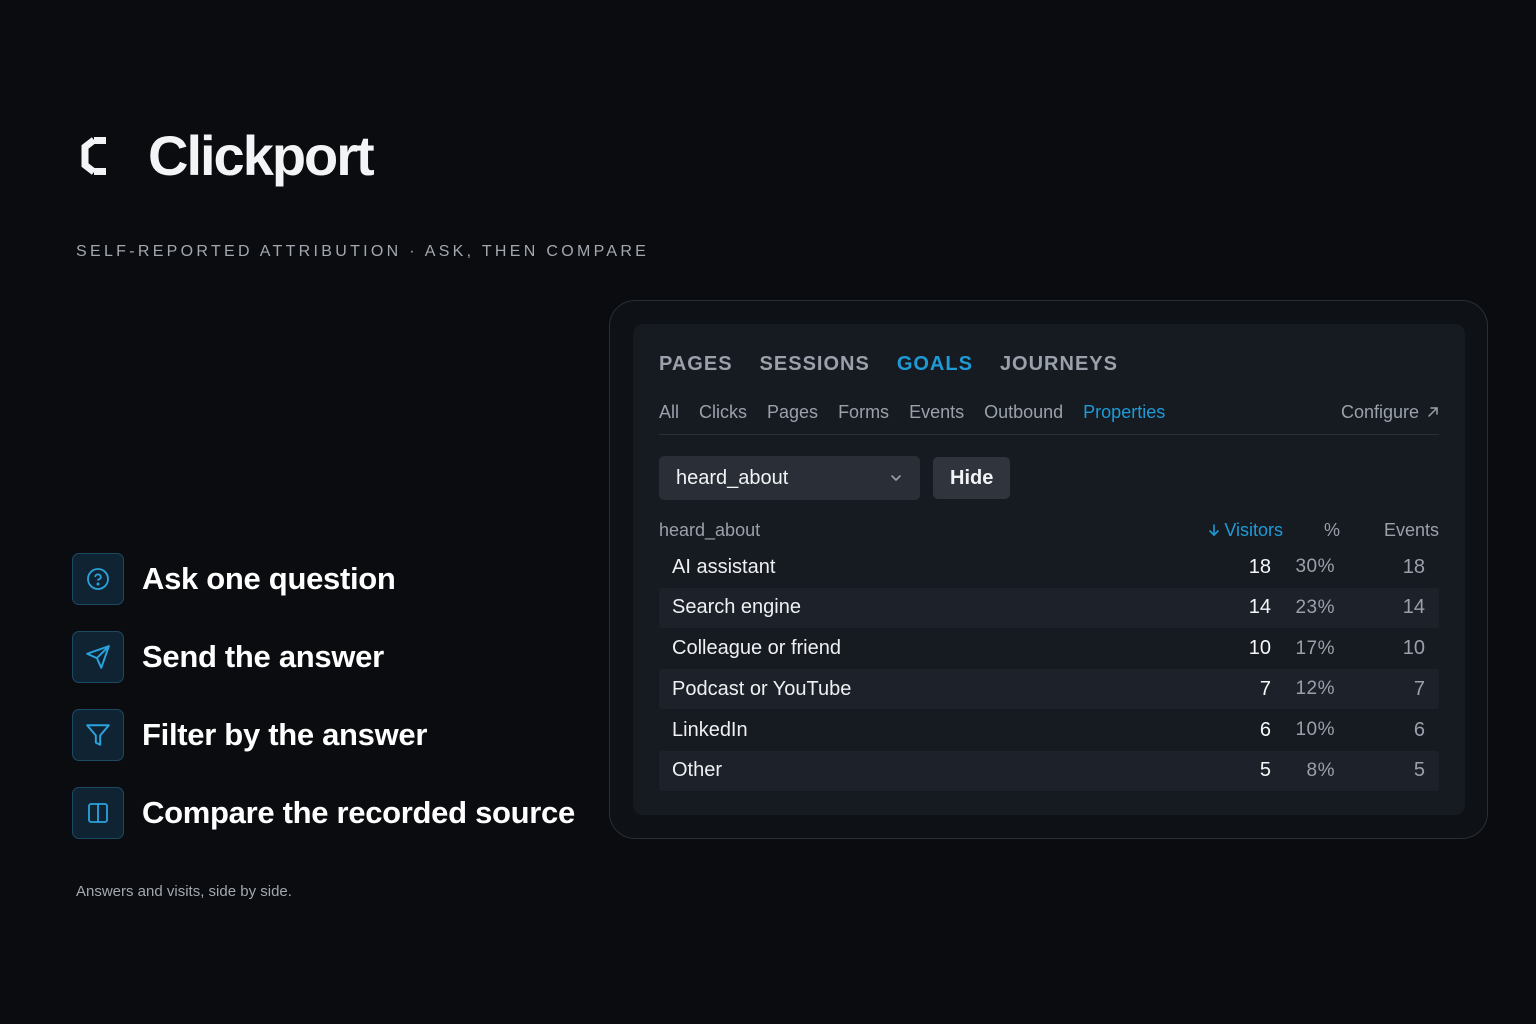 Image resolution: width=1536 pixels, height=1024 pixels. I want to click on step-label: Compare the recorded source, so click(358, 812).